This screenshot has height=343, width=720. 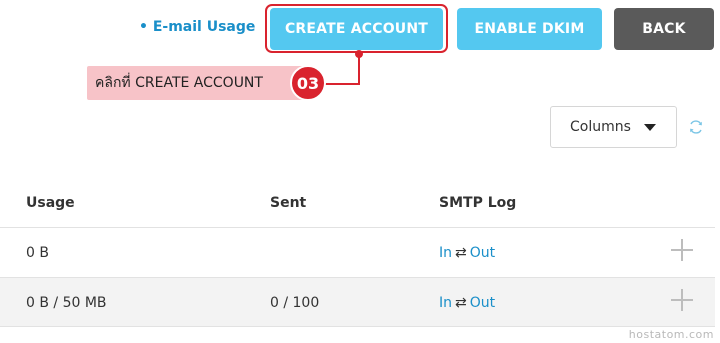 What do you see at coordinates (664, 29) in the screenshot?
I see `back-button: BACK` at bounding box center [664, 29].